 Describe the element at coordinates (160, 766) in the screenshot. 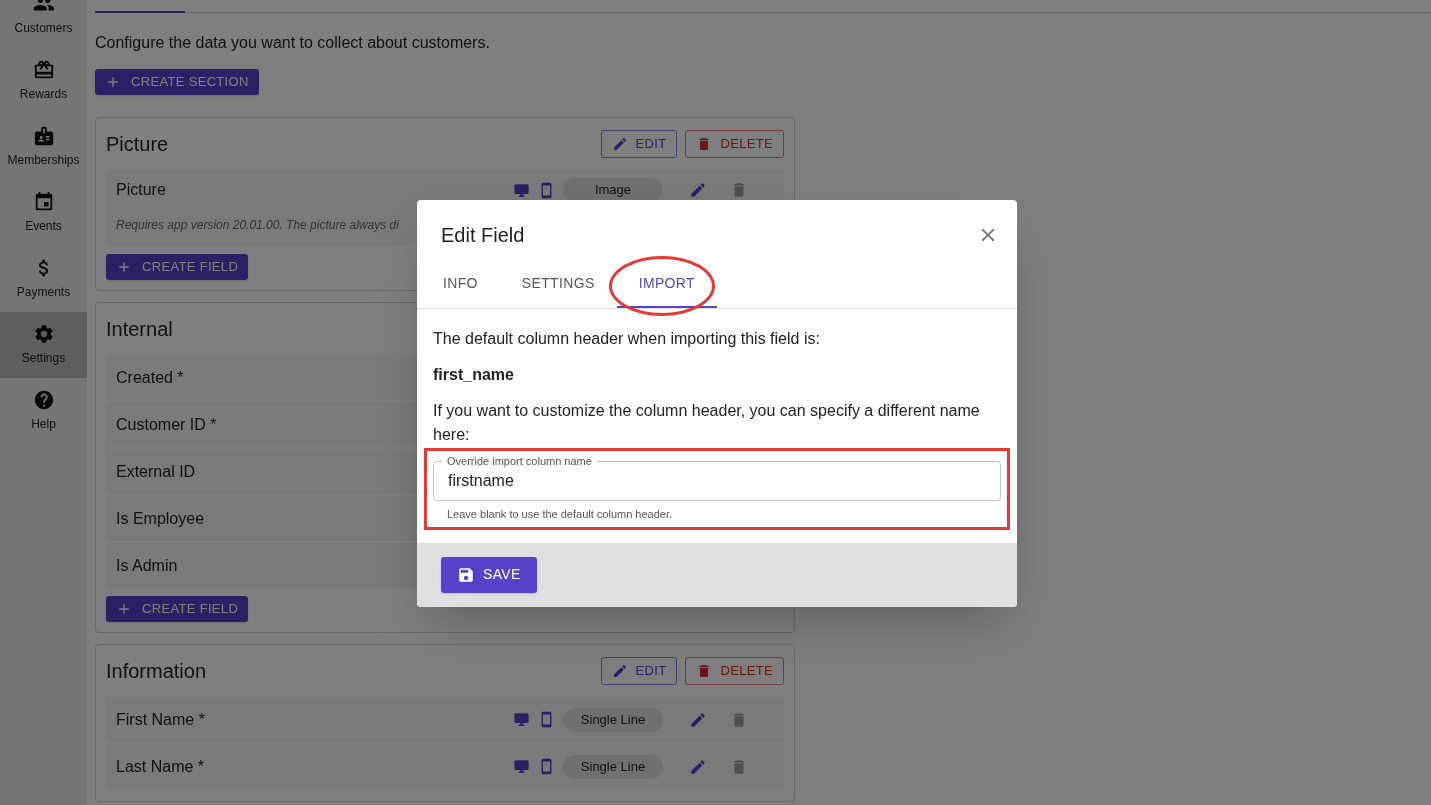

I see `field-label: Last Name *` at that location.